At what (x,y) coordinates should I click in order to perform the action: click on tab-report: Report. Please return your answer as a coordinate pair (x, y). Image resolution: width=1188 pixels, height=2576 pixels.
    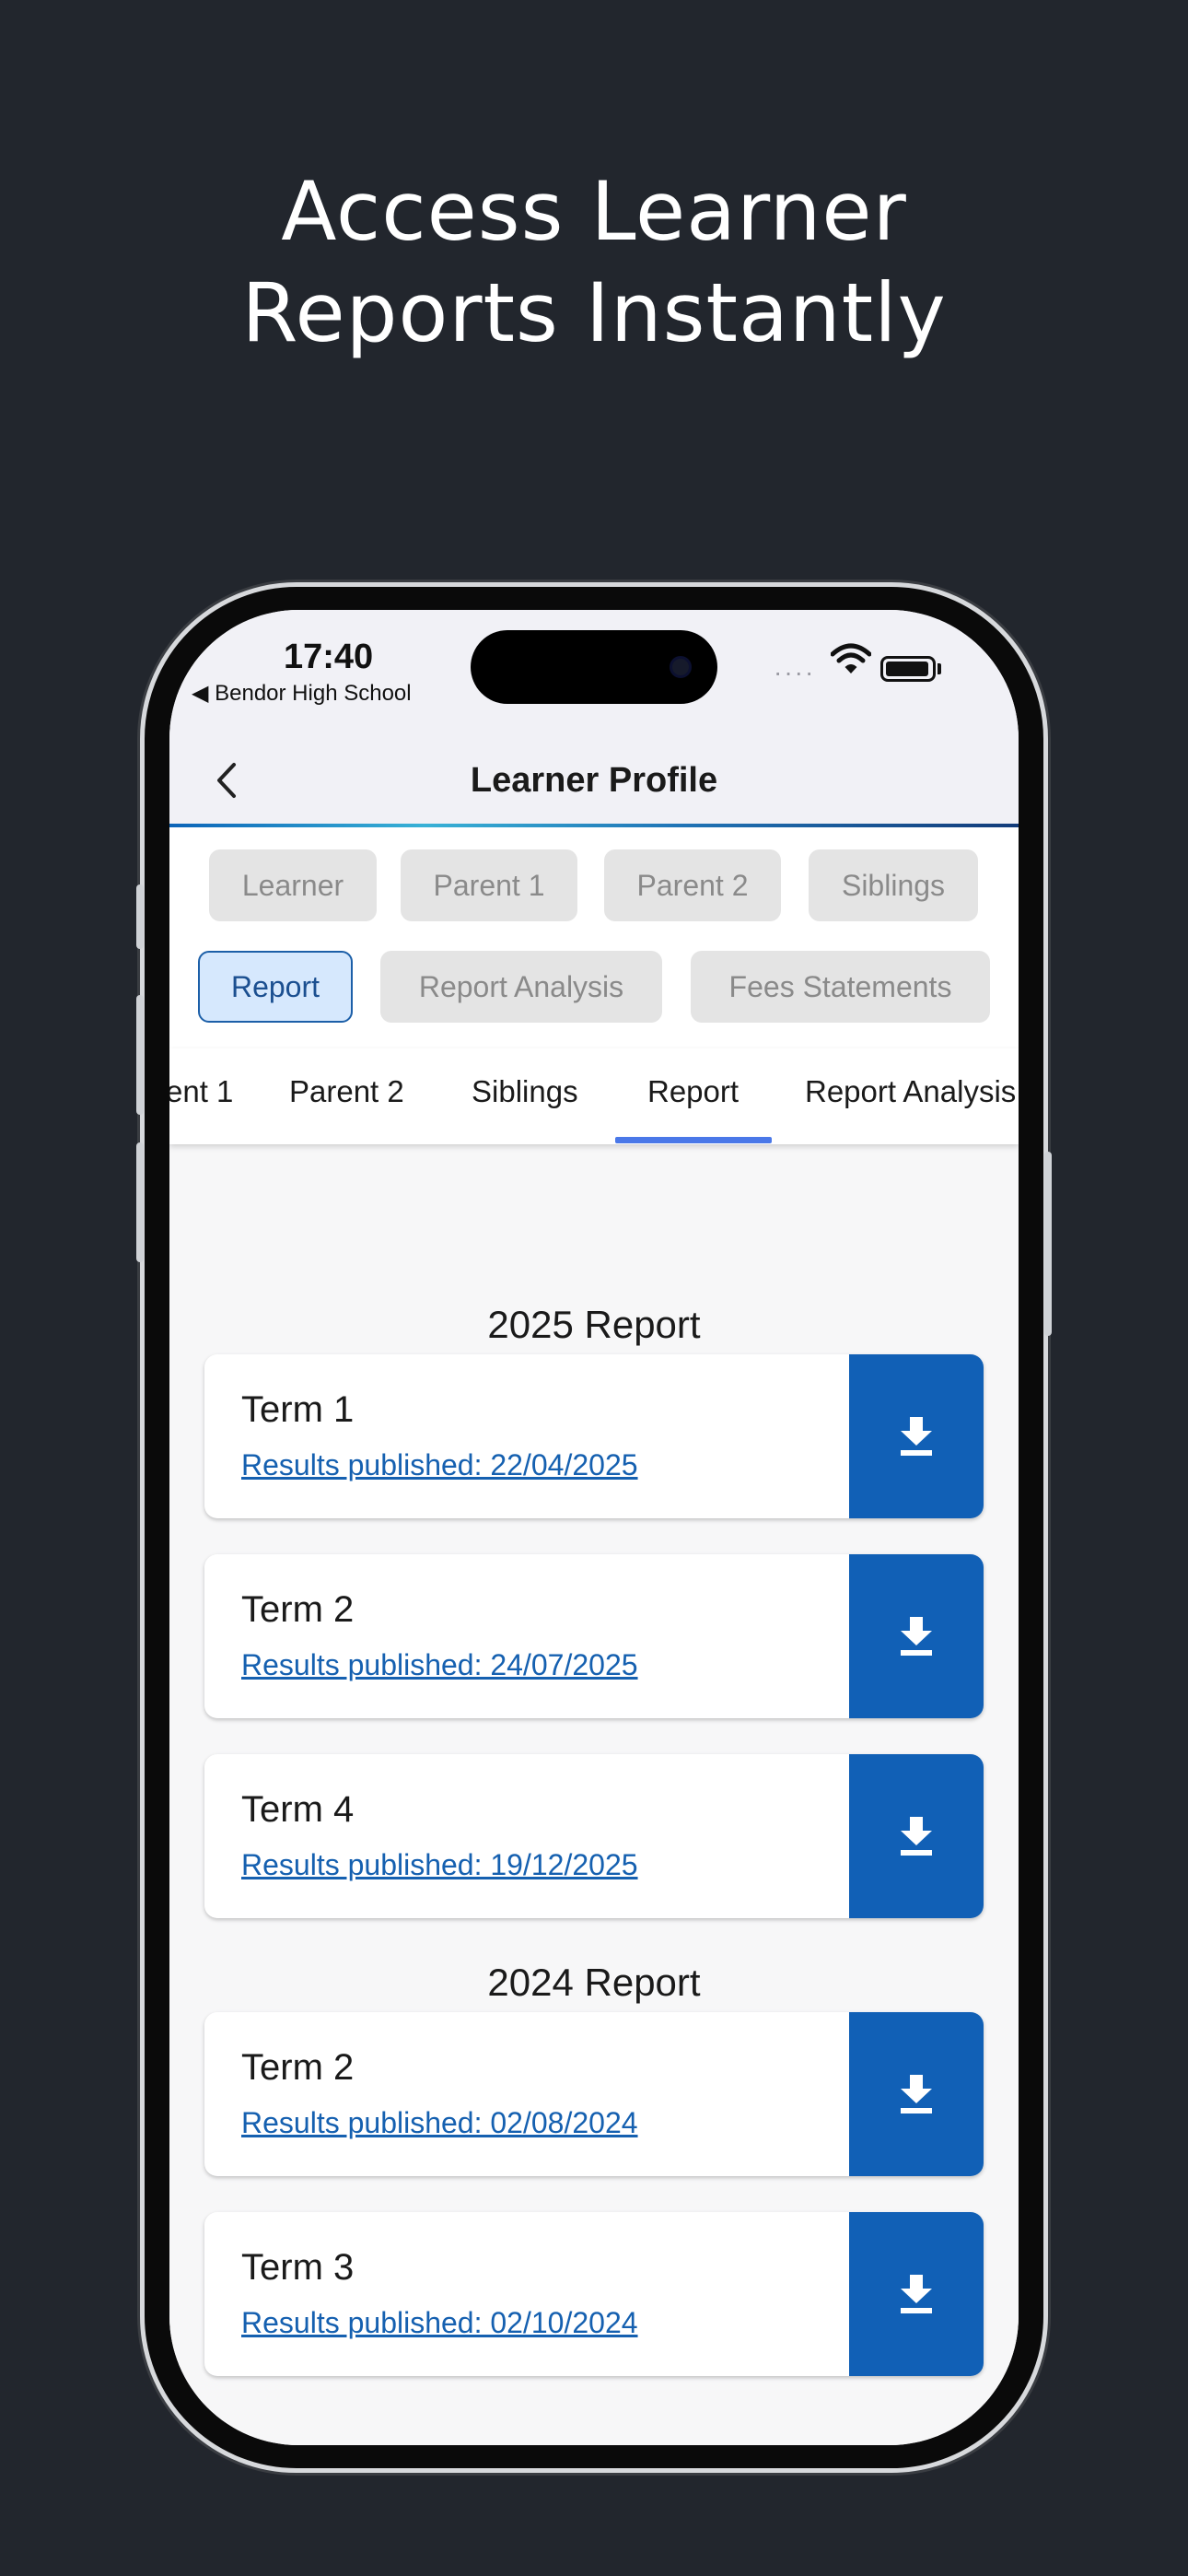
    Looking at the image, I should click on (693, 1091).